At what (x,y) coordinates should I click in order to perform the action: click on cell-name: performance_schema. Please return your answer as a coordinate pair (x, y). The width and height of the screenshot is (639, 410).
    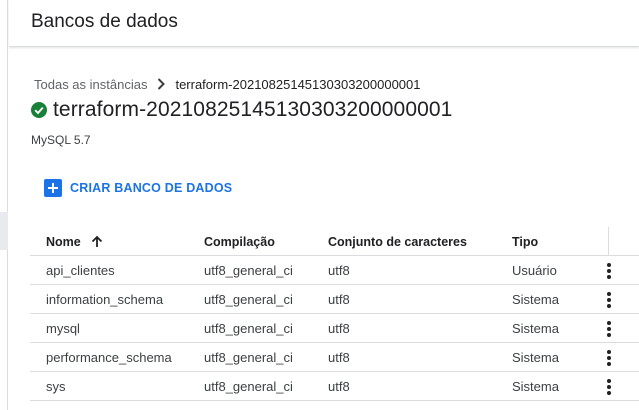
    Looking at the image, I should click on (109, 357).